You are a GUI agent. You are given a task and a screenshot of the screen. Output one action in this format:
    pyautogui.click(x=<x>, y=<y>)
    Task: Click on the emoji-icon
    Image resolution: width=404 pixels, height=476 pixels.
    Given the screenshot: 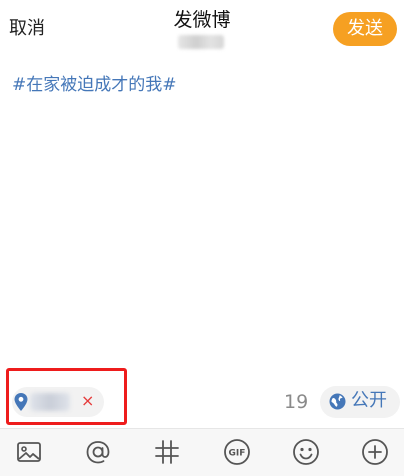 What is the action you would take?
    pyautogui.click(x=306, y=452)
    